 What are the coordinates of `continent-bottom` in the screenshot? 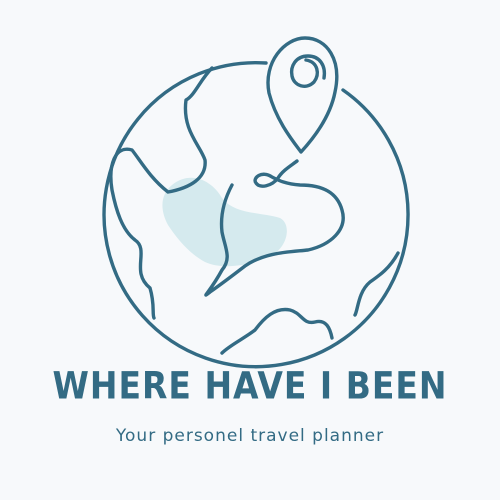 It's located at (277, 331).